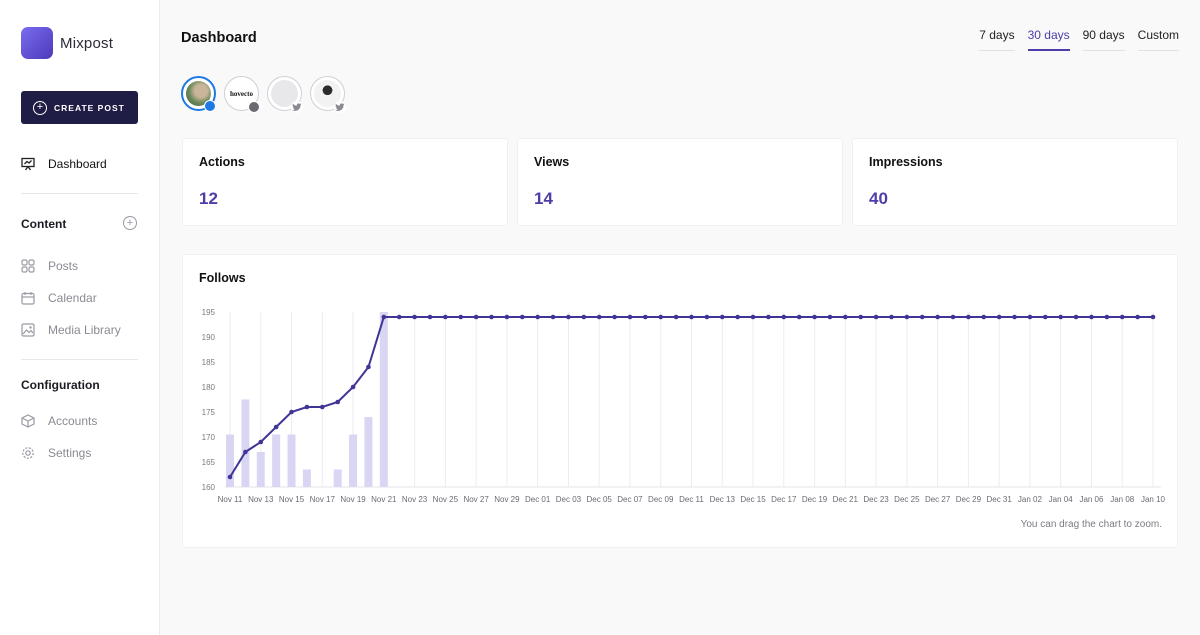  Describe the element at coordinates (876, 499) in the screenshot. I see `x-tick-label: Dec 23` at that location.